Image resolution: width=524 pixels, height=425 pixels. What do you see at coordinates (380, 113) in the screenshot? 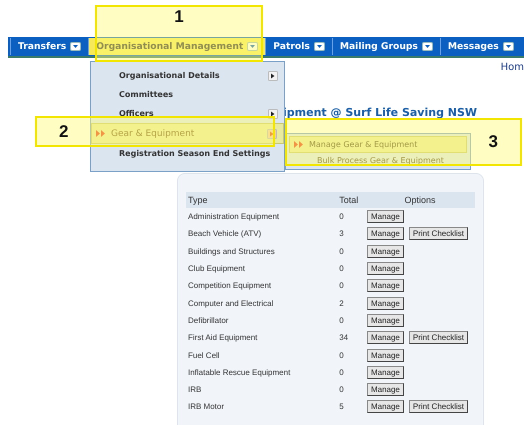
I see `page-heading: ipment @ Surf Life Saving NSW` at bounding box center [380, 113].